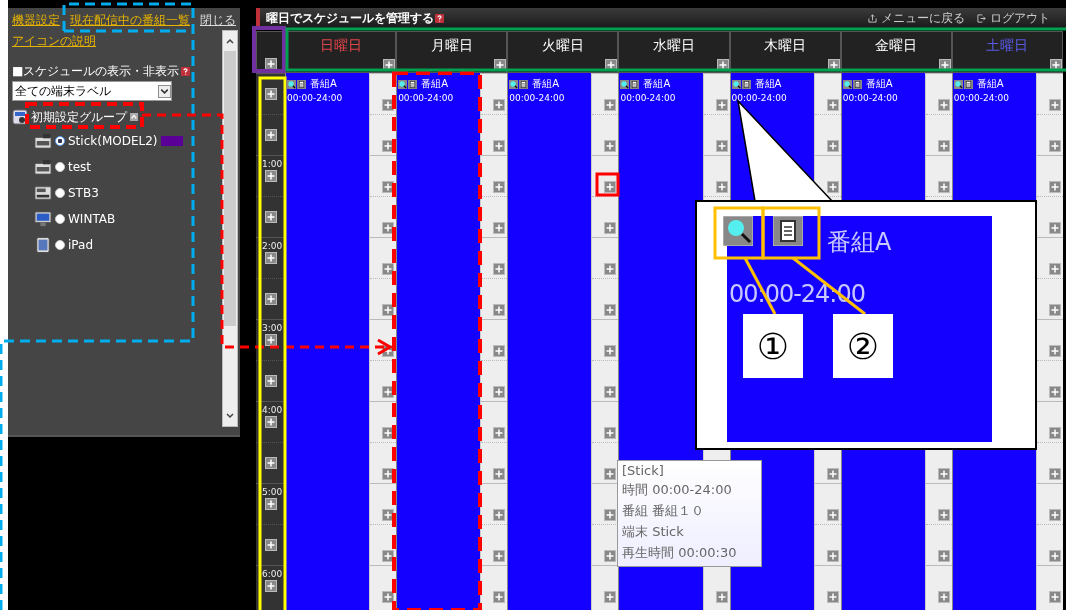  Describe the element at coordinates (272, 164) in the screenshot. I see `time-label: 1:00` at that location.